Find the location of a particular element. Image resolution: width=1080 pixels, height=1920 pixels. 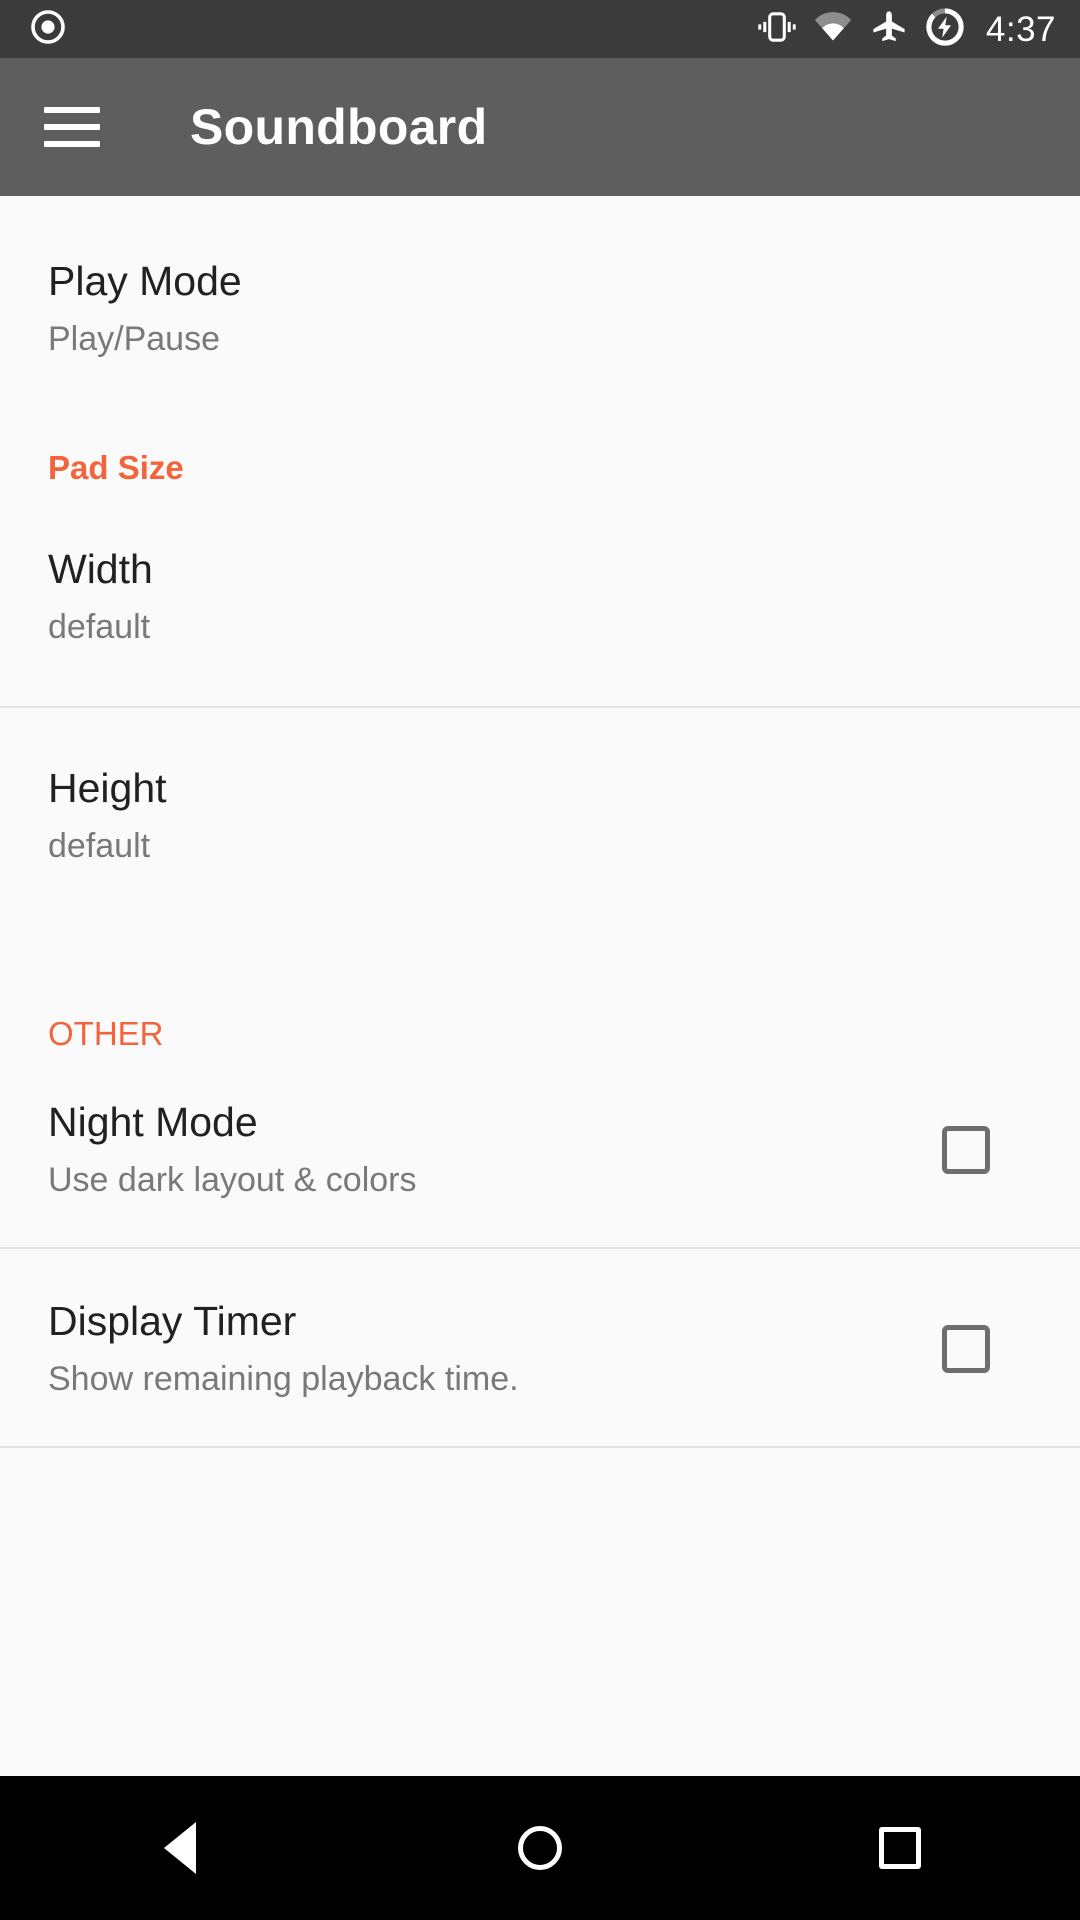

home-circle-icon is located at coordinates (540, 1848).